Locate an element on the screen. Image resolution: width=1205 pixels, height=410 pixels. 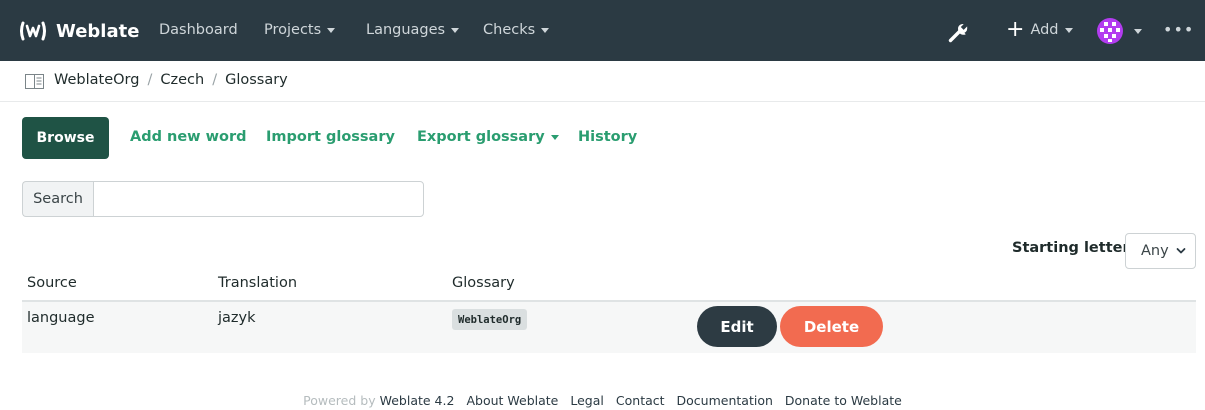
plus-icon: + is located at coordinates (1015, 29).